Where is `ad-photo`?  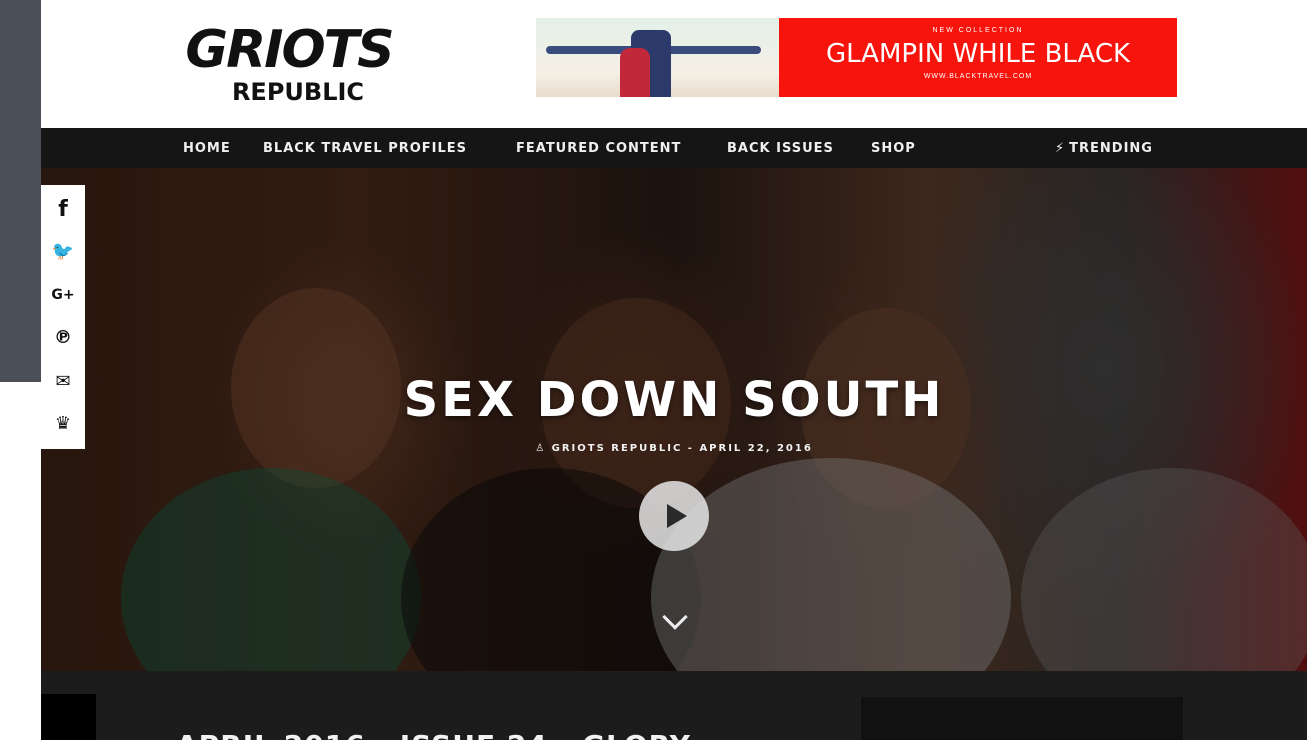
ad-photo is located at coordinates (657, 57).